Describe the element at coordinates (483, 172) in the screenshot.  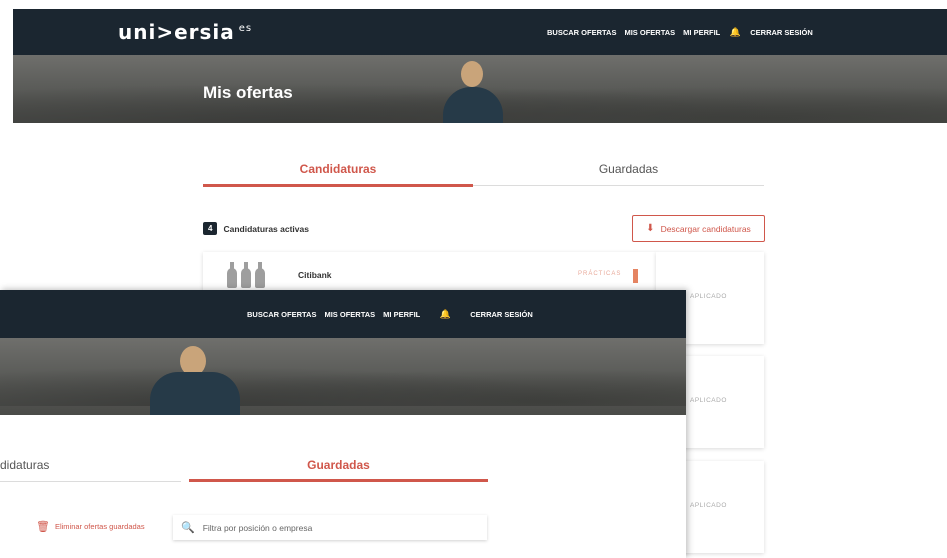
I see `tabs: Candidaturas Guardadas` at that location.